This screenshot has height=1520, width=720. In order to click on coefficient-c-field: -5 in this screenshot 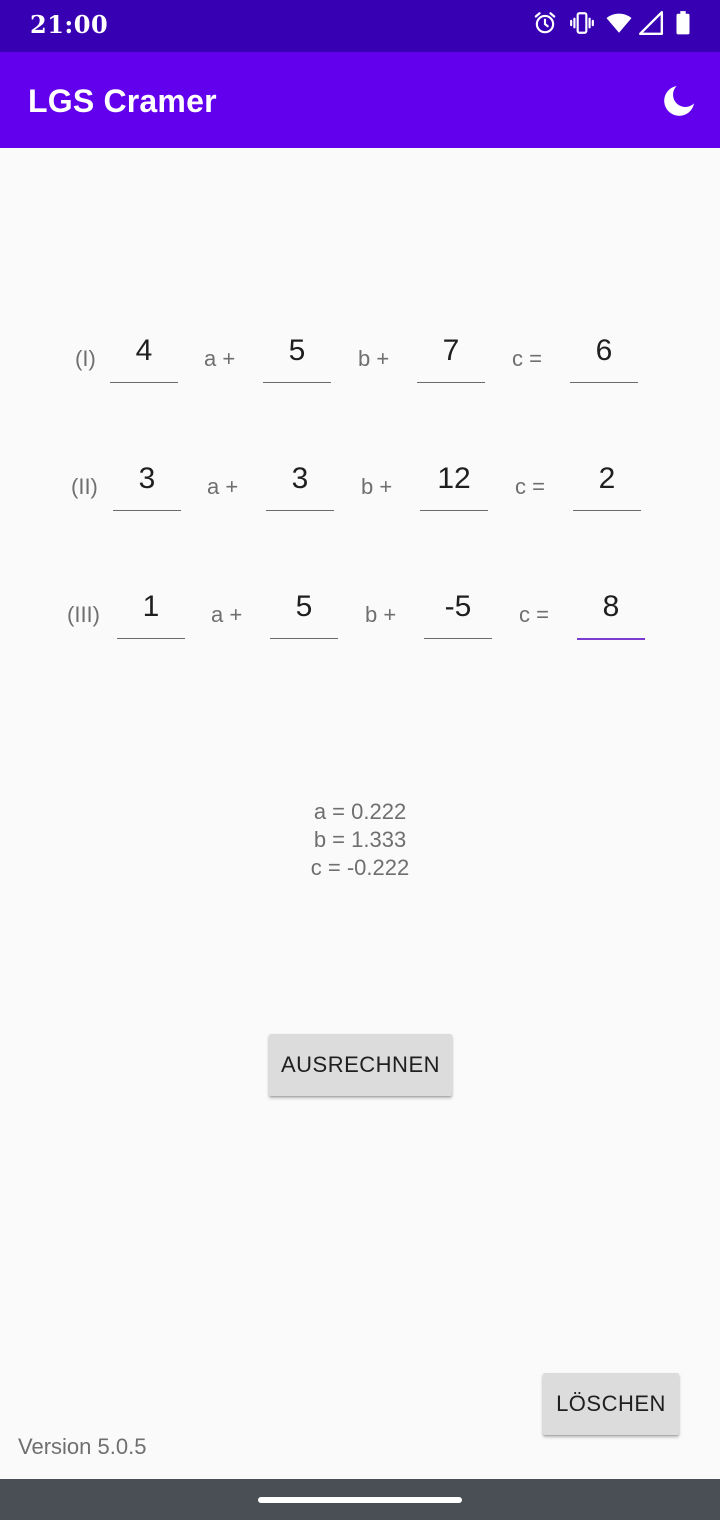, I will do `click(458, 609)`.